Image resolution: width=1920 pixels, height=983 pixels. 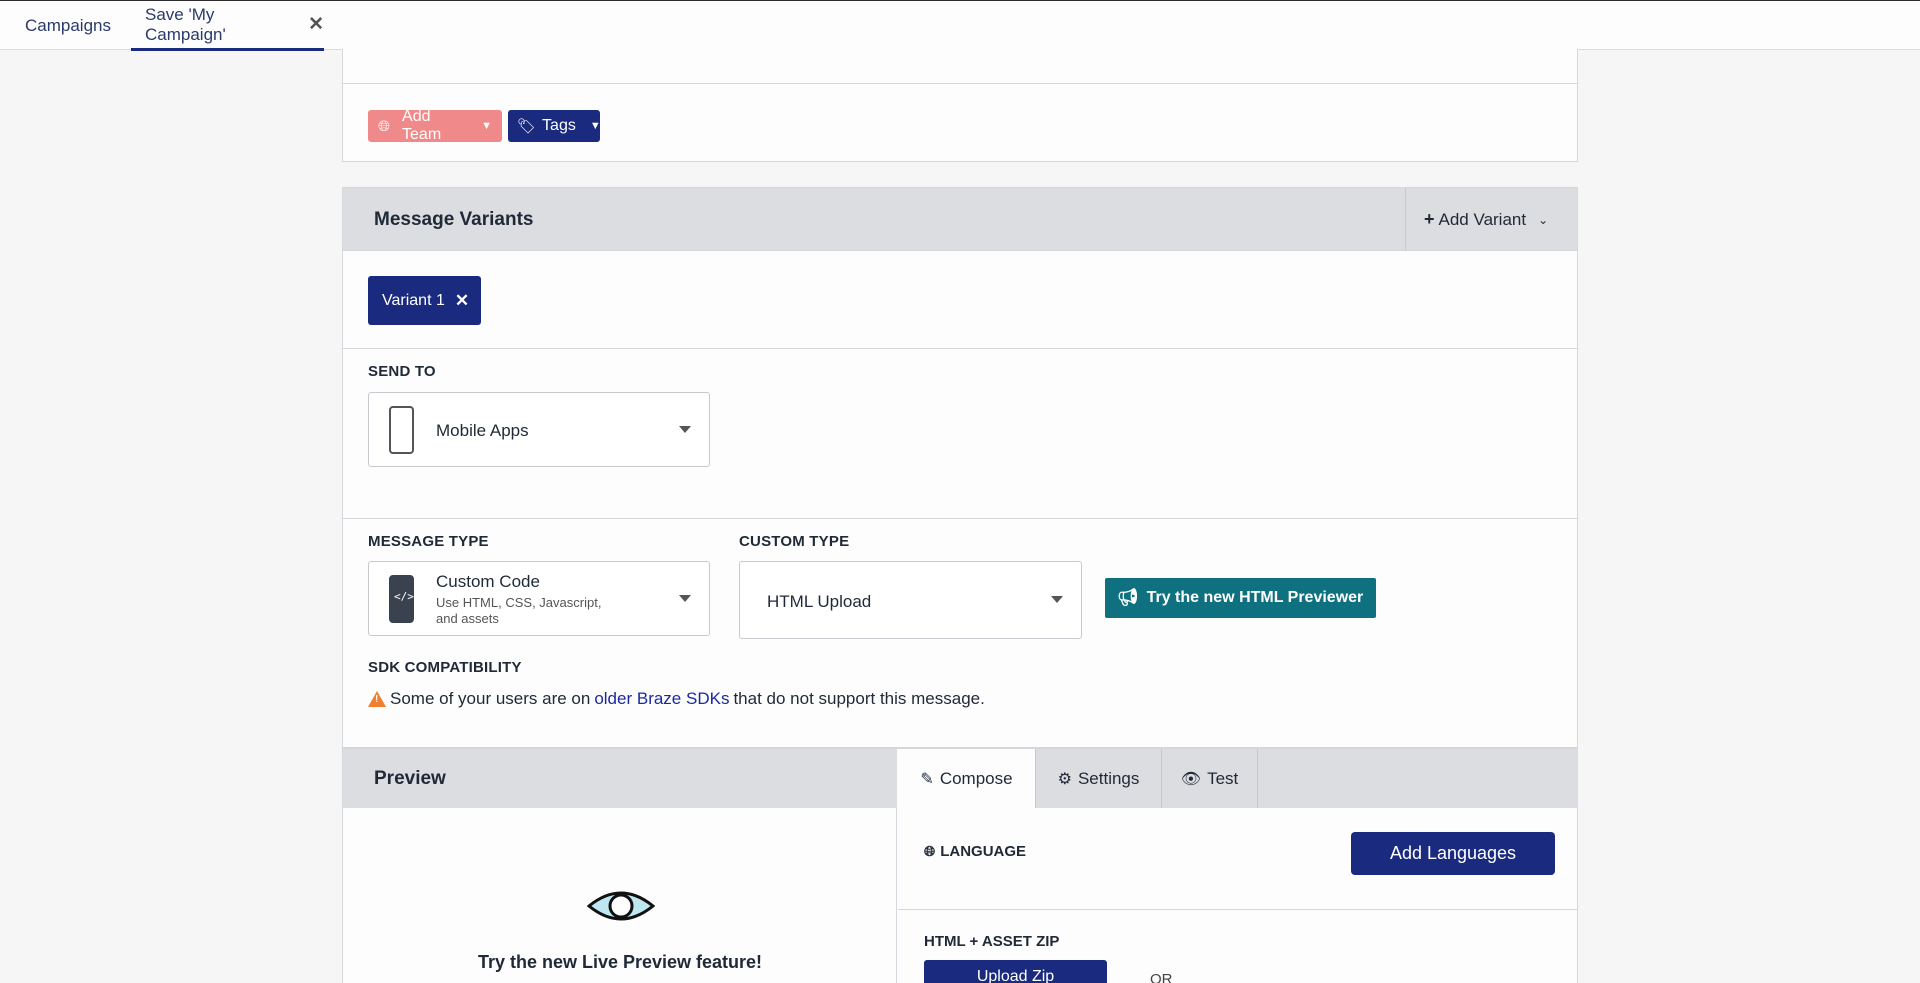 I want to click on tab-settings: ⚙ Settings, so click(x=1099, y=778).